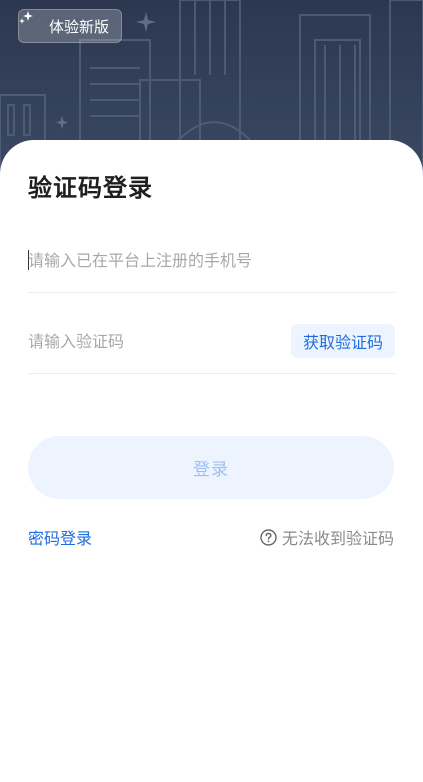  What do you see at coordinates (148, 341) in the screenshot?
I see `verification-code-input` at bounding box center [148, 341].